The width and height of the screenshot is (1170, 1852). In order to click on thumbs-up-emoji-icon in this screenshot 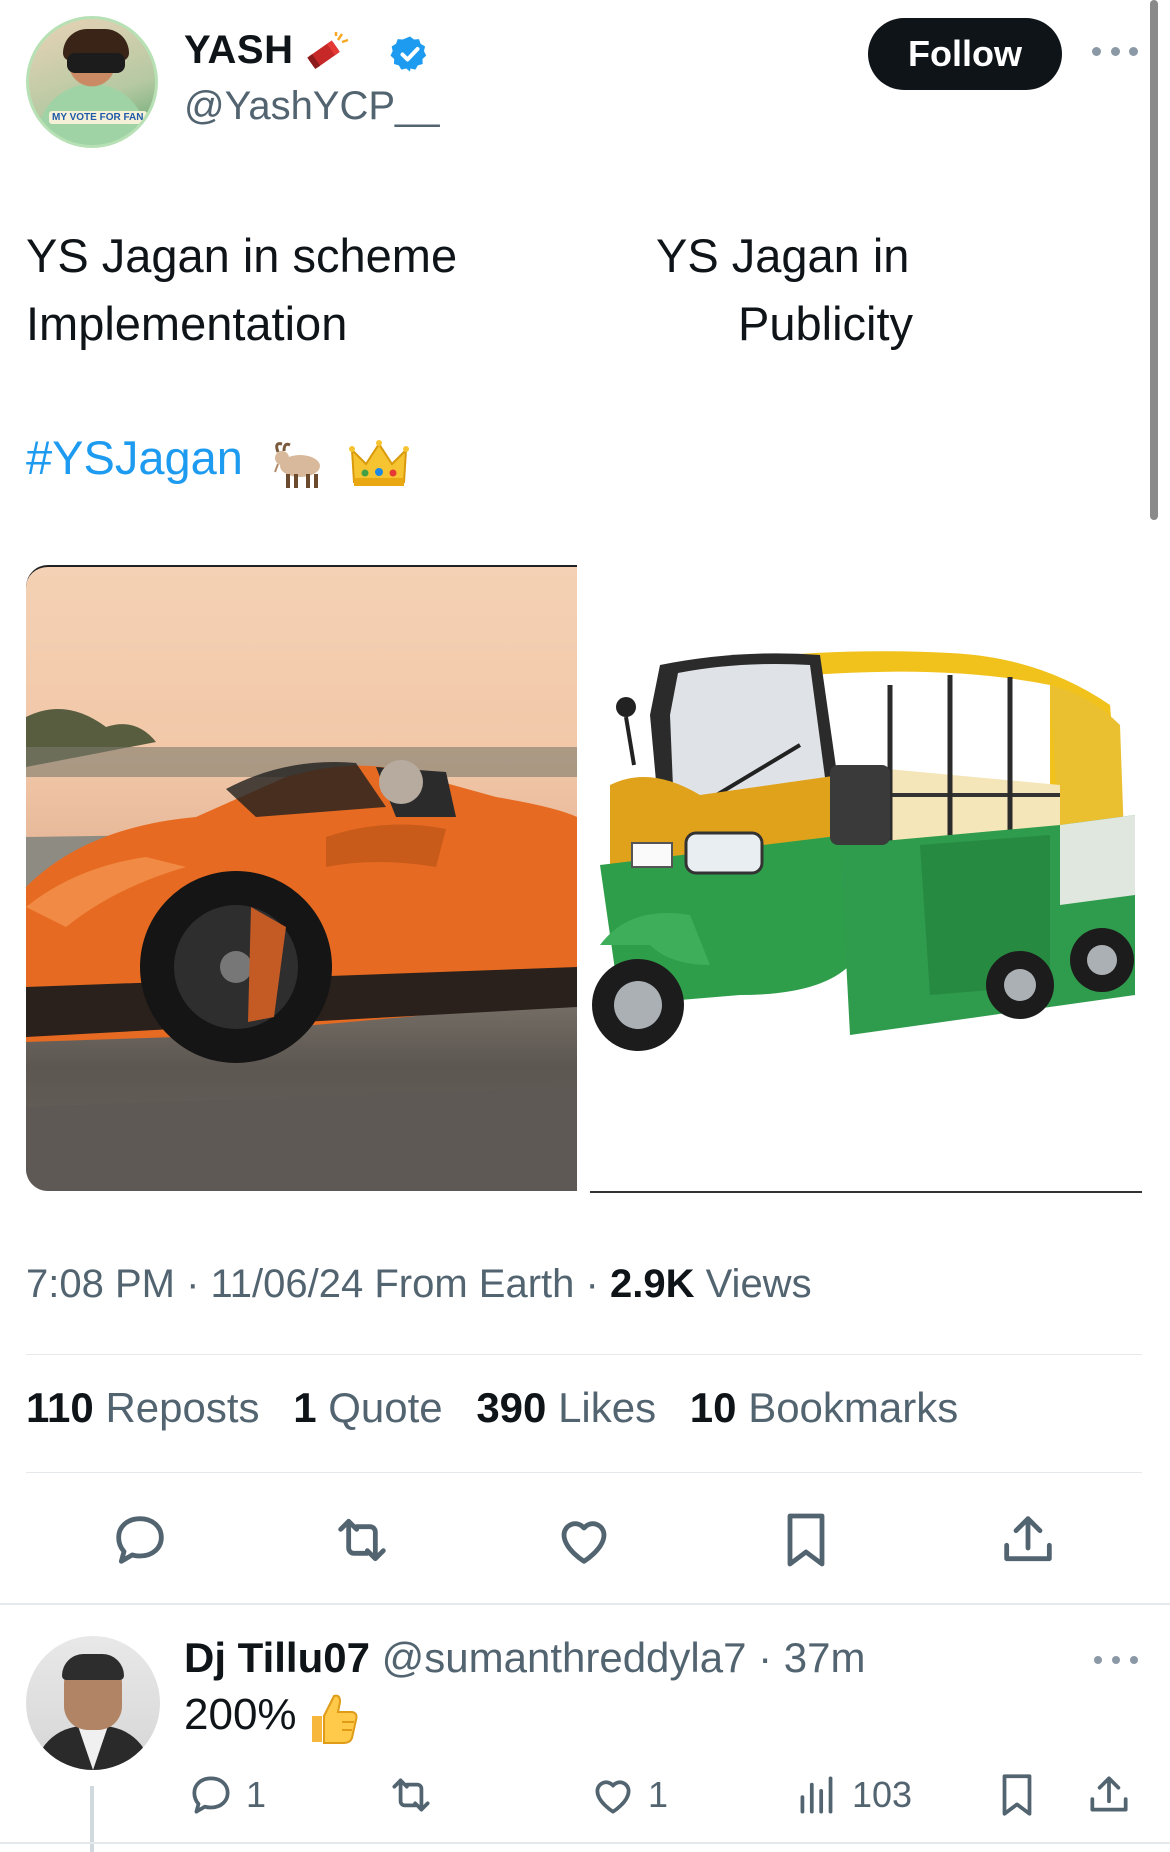, I will do `click(335, 1719)`.